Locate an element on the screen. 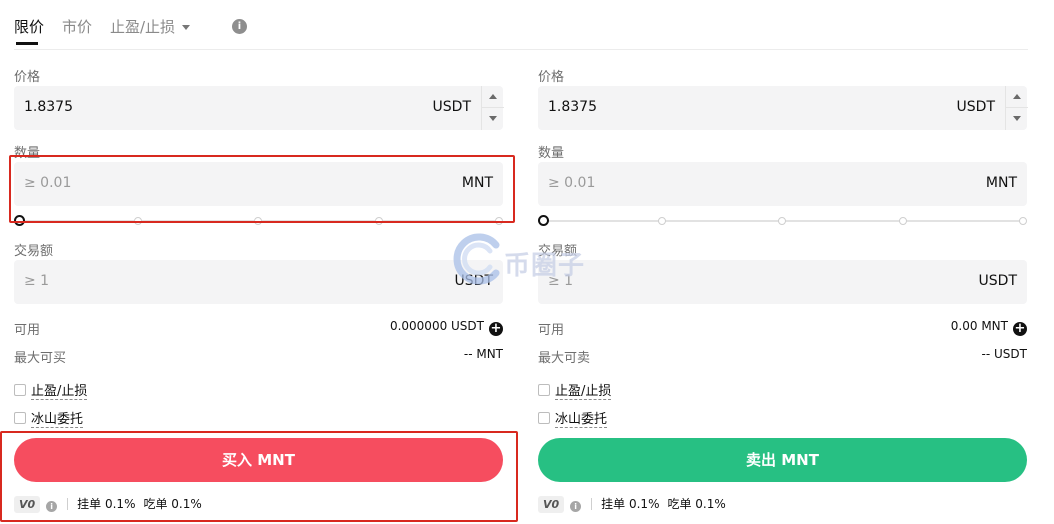 The height and width of the screenshot is (524, 1054). buy-amount-input: ≥ 1 USDT is located at coordinates (258, 282).